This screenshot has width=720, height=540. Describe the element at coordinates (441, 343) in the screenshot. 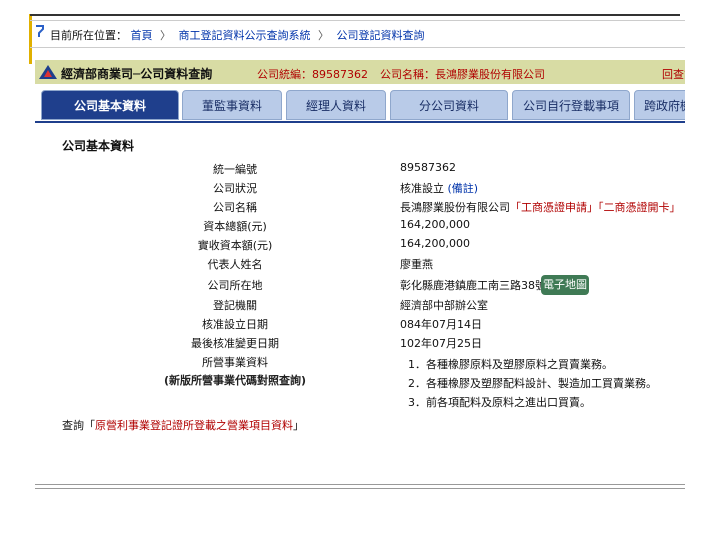

I see `field-value: 102年07月25日` at that location.